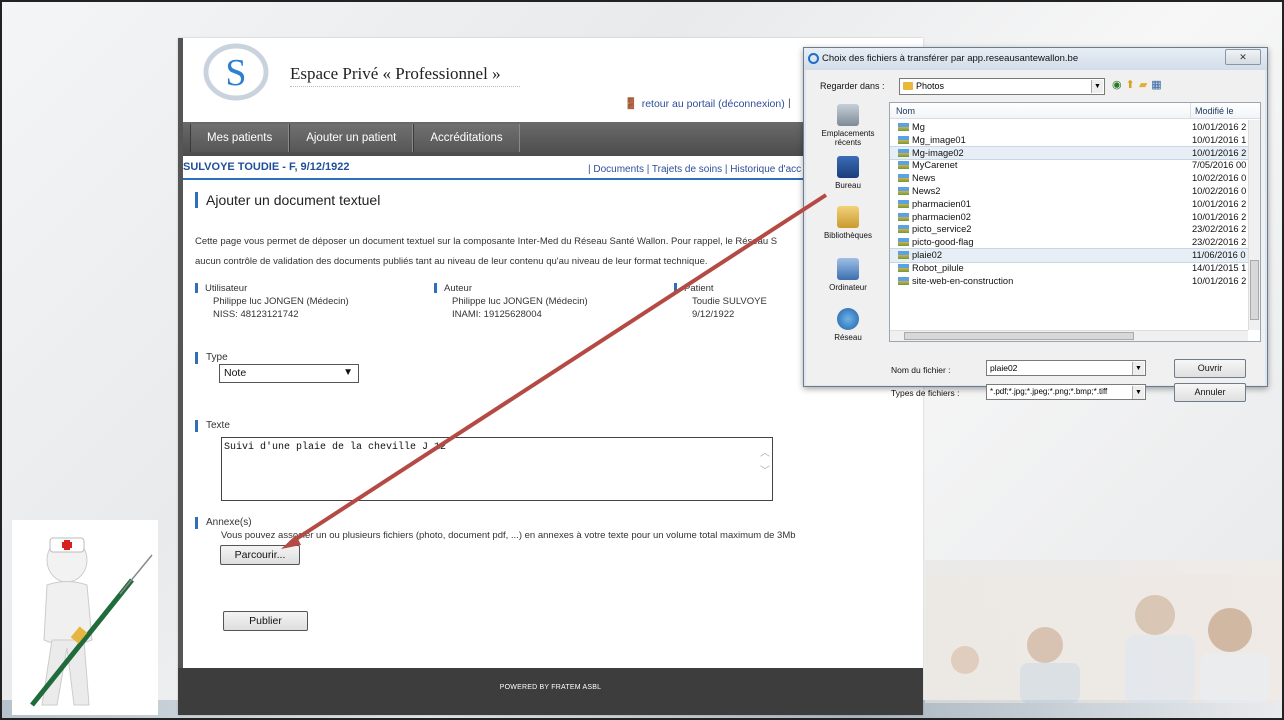 This screenshot has width=1284, height=720. I want to click on place-libraries-label: Bibliothèques, so click(848, 235).